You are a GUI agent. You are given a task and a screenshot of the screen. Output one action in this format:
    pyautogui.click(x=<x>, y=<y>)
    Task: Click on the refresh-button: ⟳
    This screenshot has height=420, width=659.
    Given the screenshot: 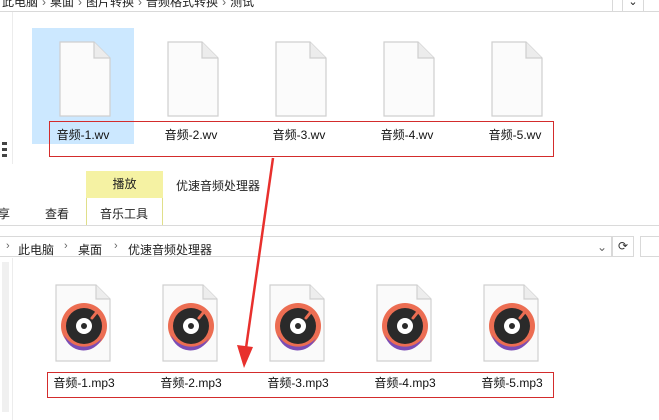 What is the action you would take?
    pyautogui.click(x=623, y=246)
    